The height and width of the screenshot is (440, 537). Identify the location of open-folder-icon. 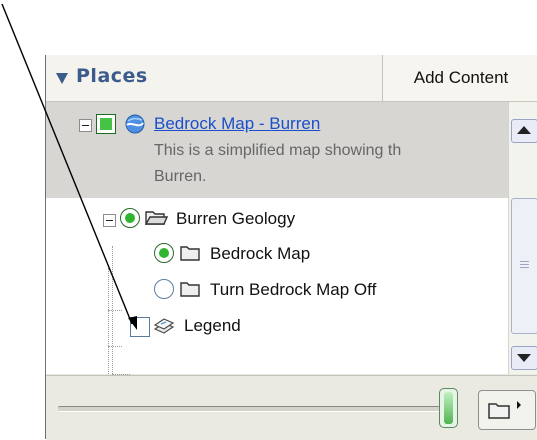
(156, 218).